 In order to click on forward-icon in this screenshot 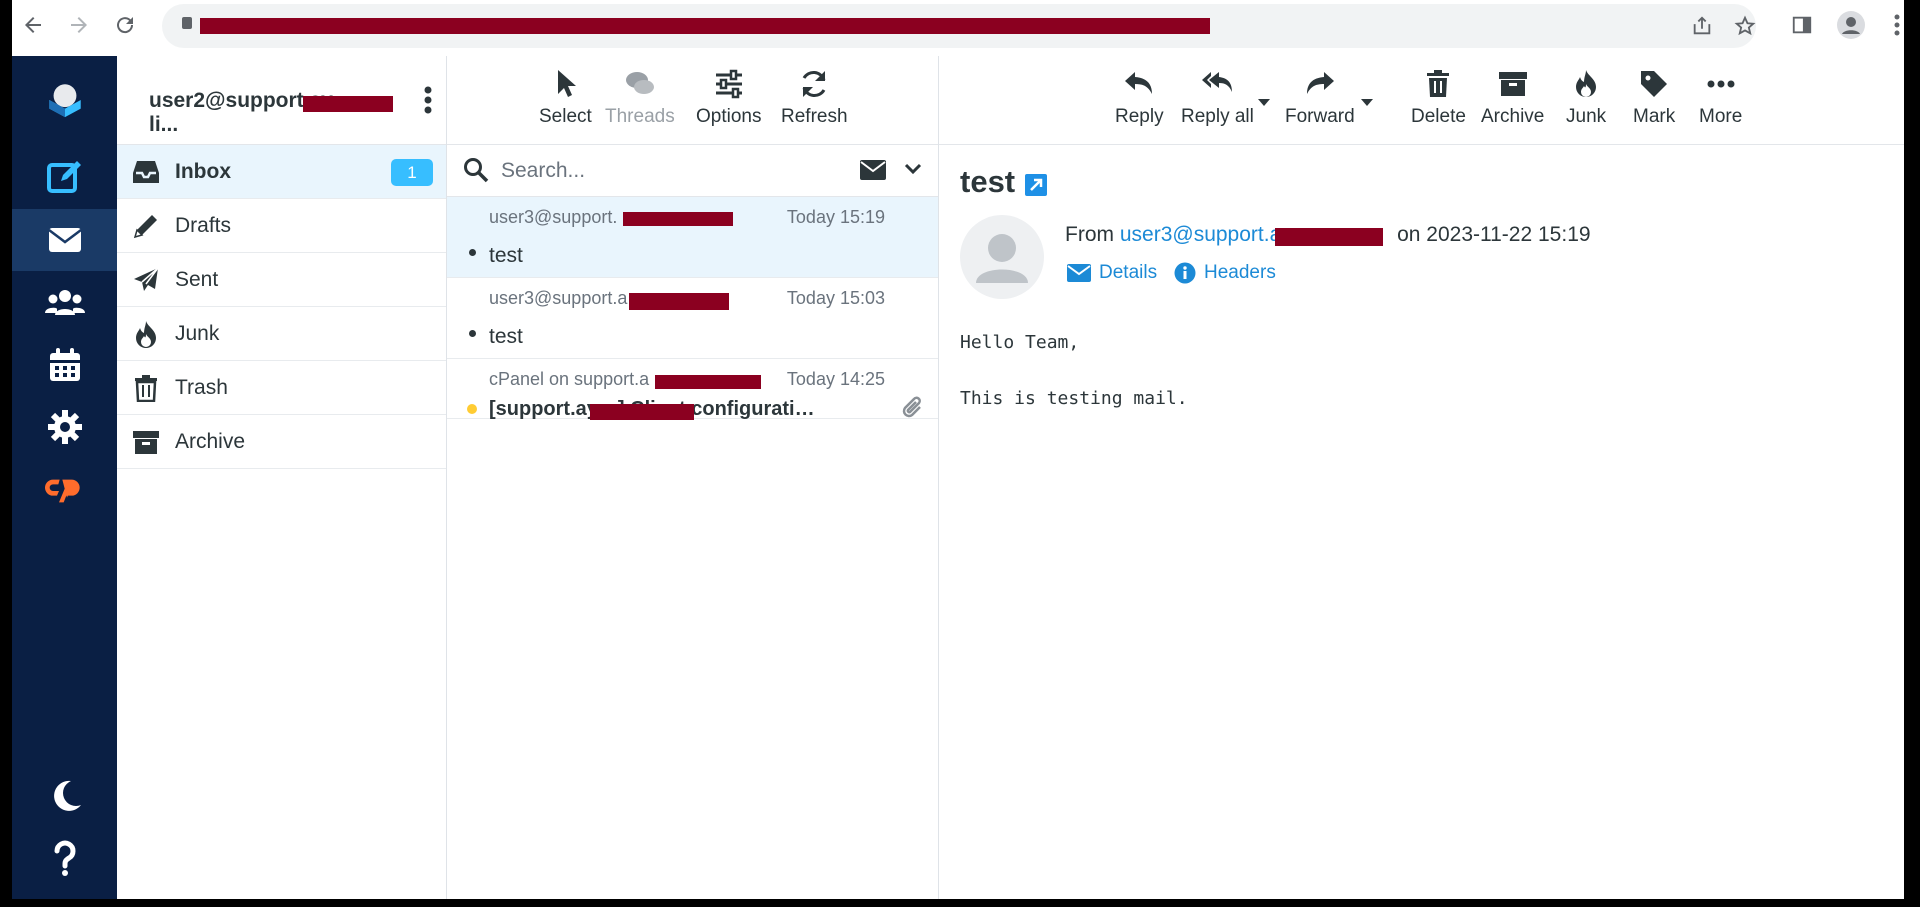, I will do `click(1320, 83)`.